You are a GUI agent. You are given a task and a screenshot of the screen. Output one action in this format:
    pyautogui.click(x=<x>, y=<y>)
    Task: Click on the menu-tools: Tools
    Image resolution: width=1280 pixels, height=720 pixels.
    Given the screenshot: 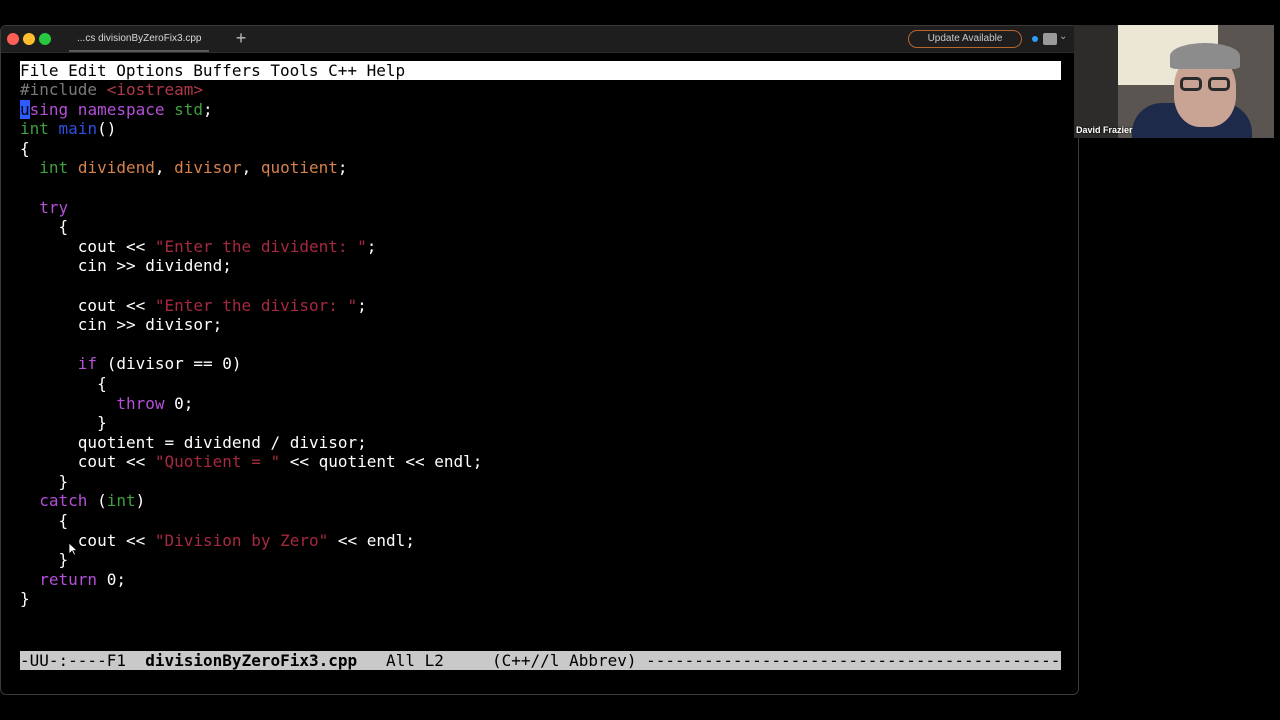 What is the action you would take?
    pyautogui.click(x=294, y=70)
    